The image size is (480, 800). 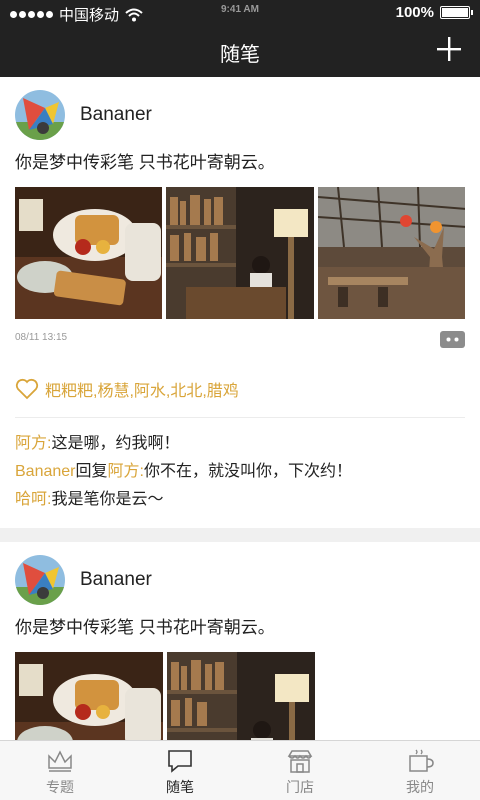 What do you see at coordinates (240, 13) in the screenshot?
I see `status-bar: 中国移动 9:41 AM 100%` at bounding box center [240, 13].